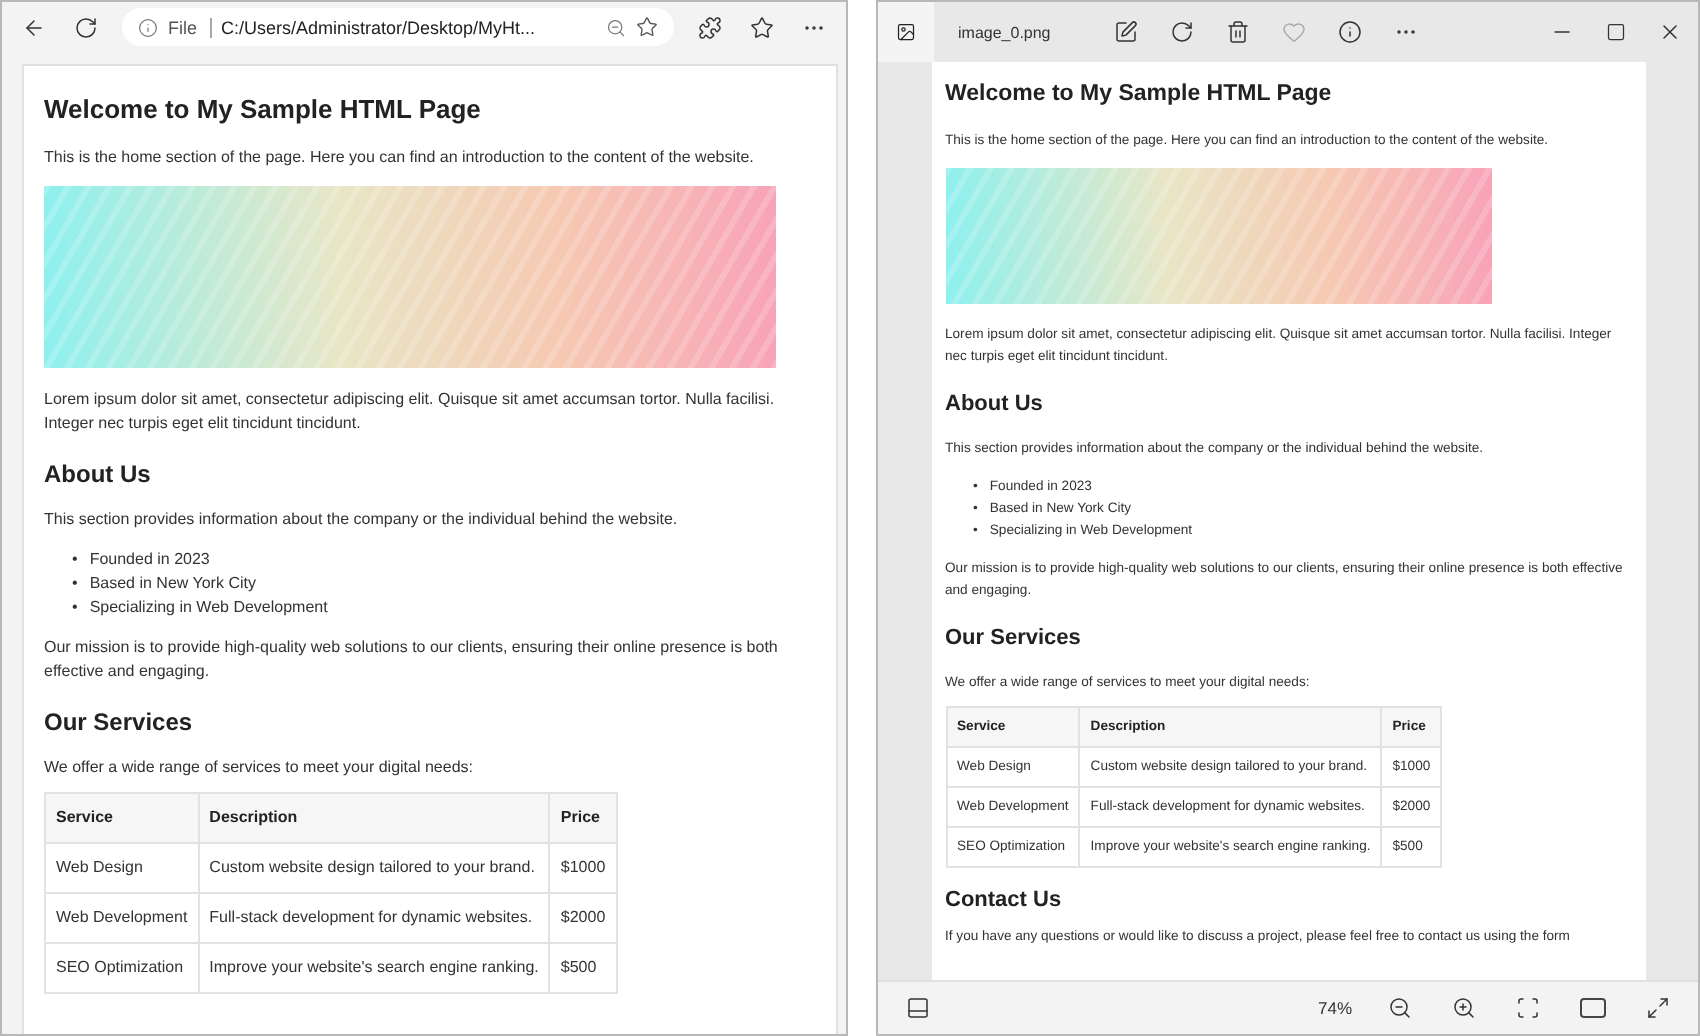 This screenshot has width=1700, height=1036. I want to click on actual-size-button, so click(1593, 1008).